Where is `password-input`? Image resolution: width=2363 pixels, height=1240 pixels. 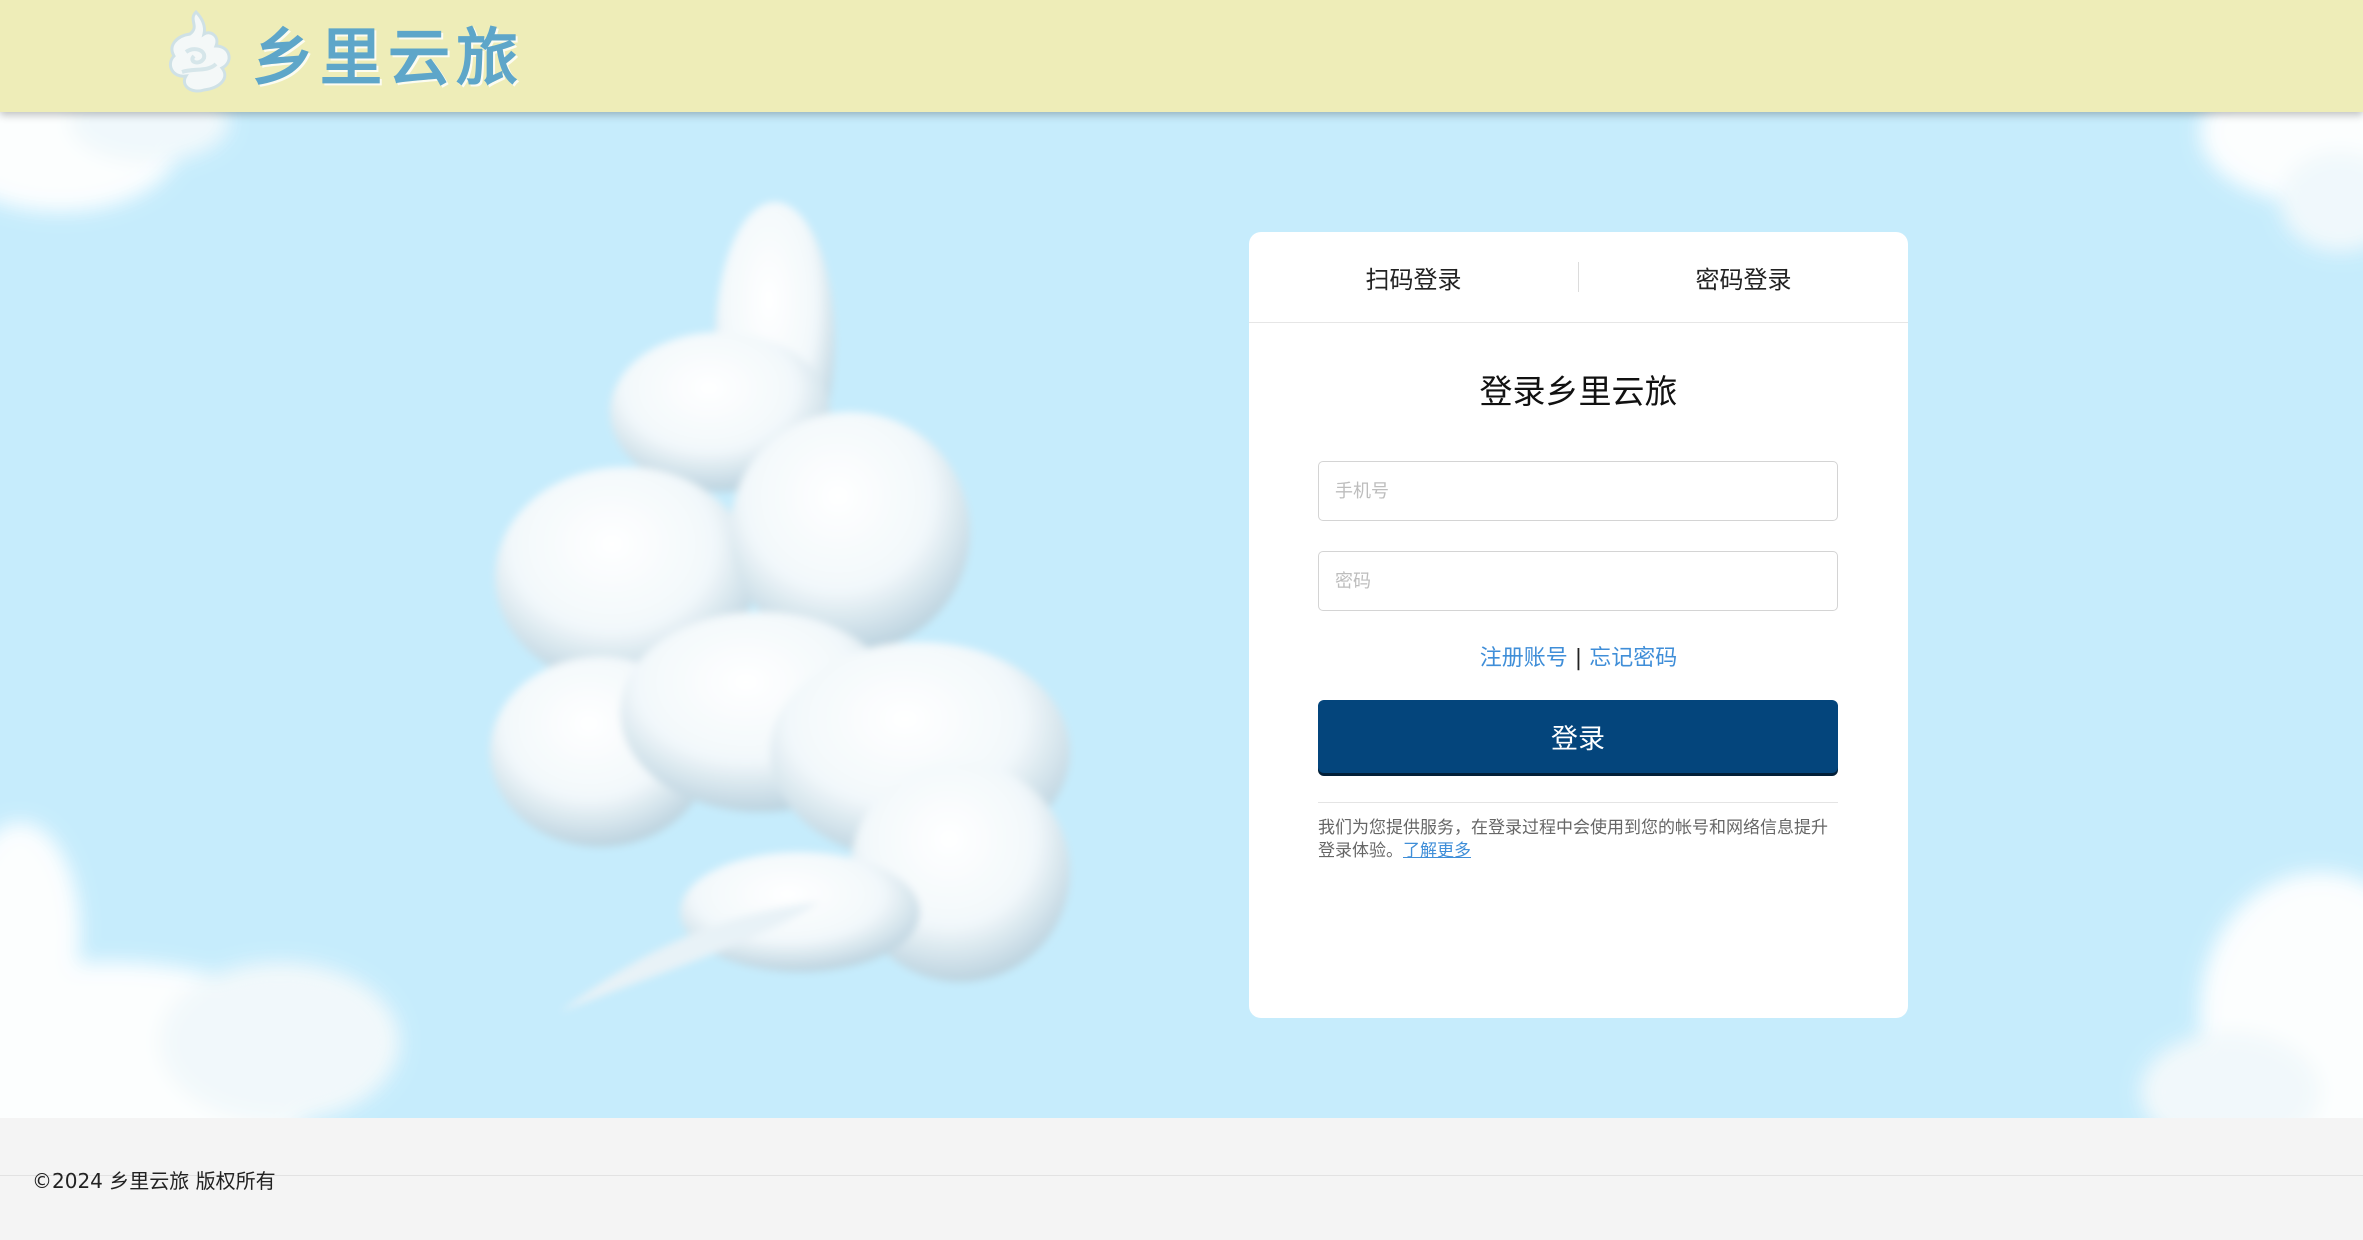 password-input is located at coordinates (1578, 581).